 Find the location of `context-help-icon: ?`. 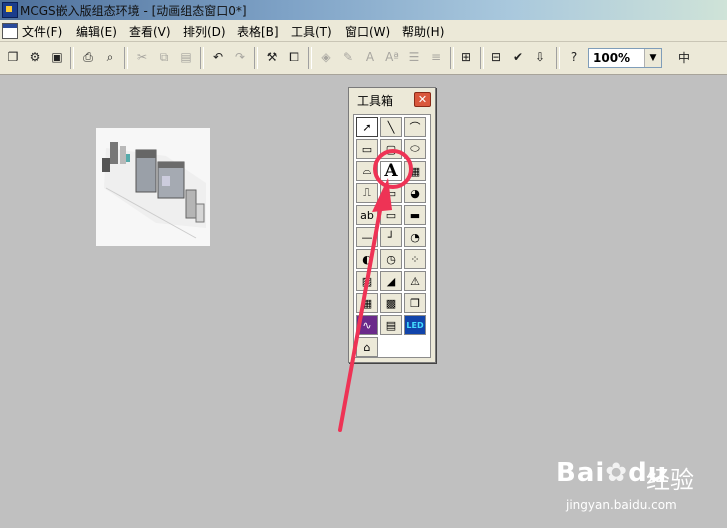

context-help-icon: ? is located at coordinates (574, 57).